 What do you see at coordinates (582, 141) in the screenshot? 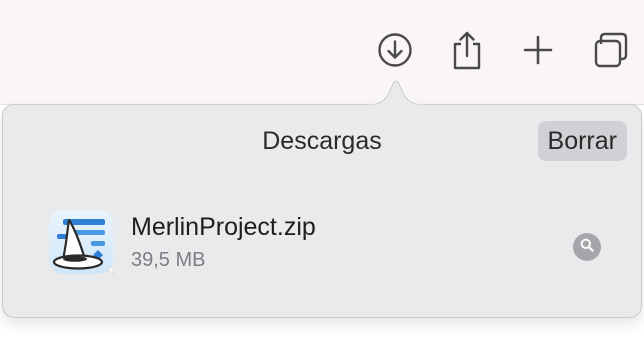
I see `clear-button: Borrar` at bounding box center [582, 141].